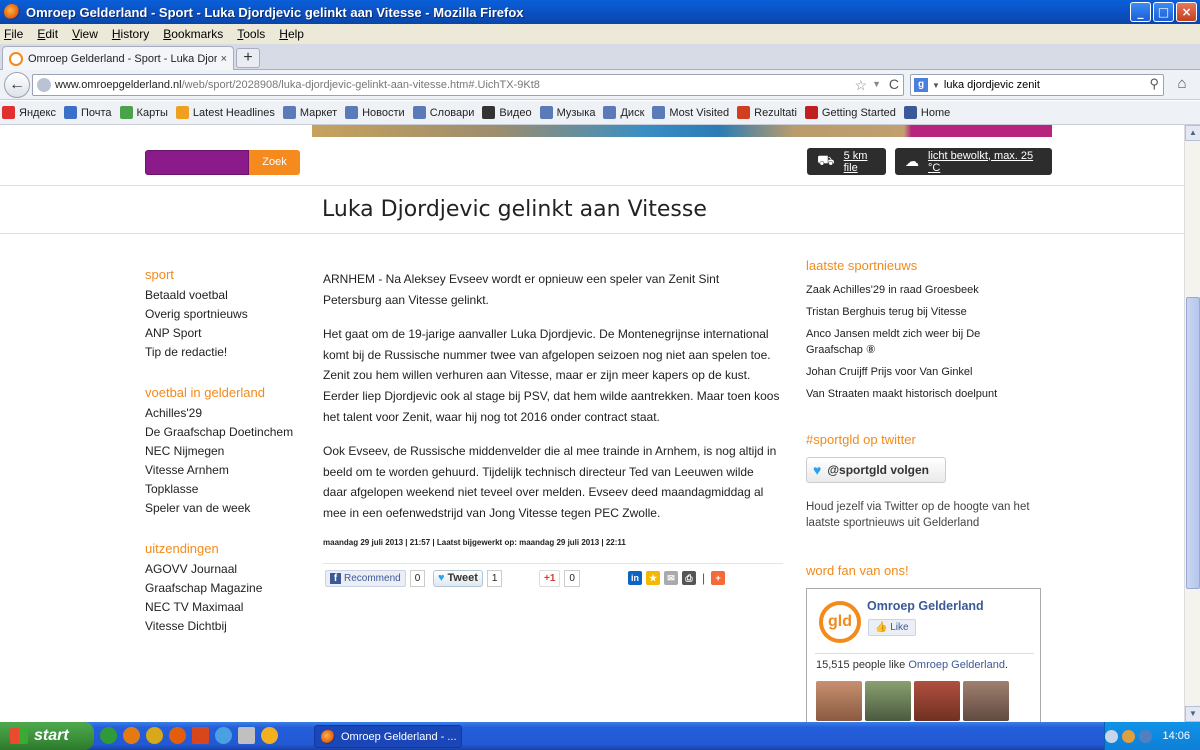  I want to click on facebook-recommend-button: f Recommend, so click(365, 578).